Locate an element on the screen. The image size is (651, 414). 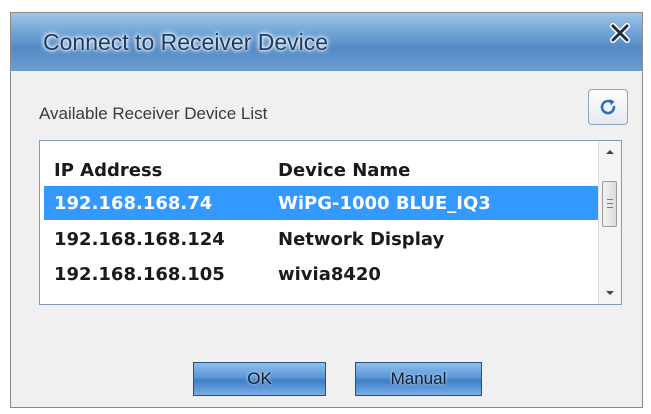
dialog-title: Connect to Receiver Device is located at coordinates (186, 42).